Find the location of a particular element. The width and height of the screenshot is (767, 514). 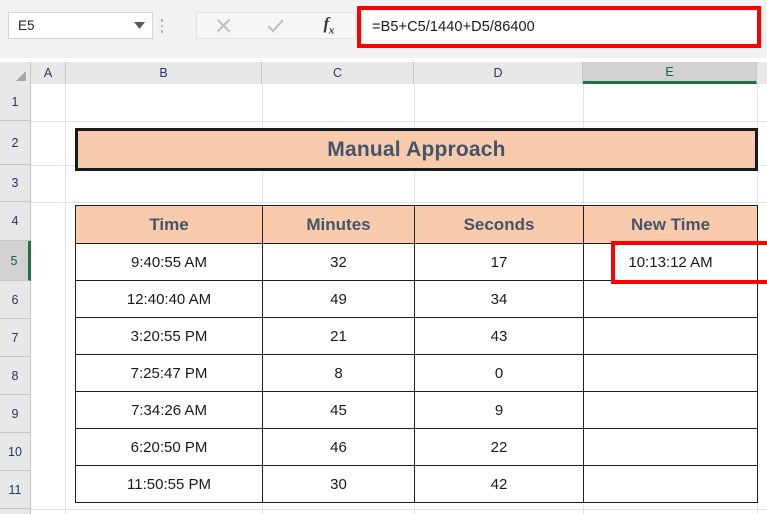

formula-bar-strip: E5 fx =B5+C5/1440+D5/86400 is located at coordinates (383, 29).